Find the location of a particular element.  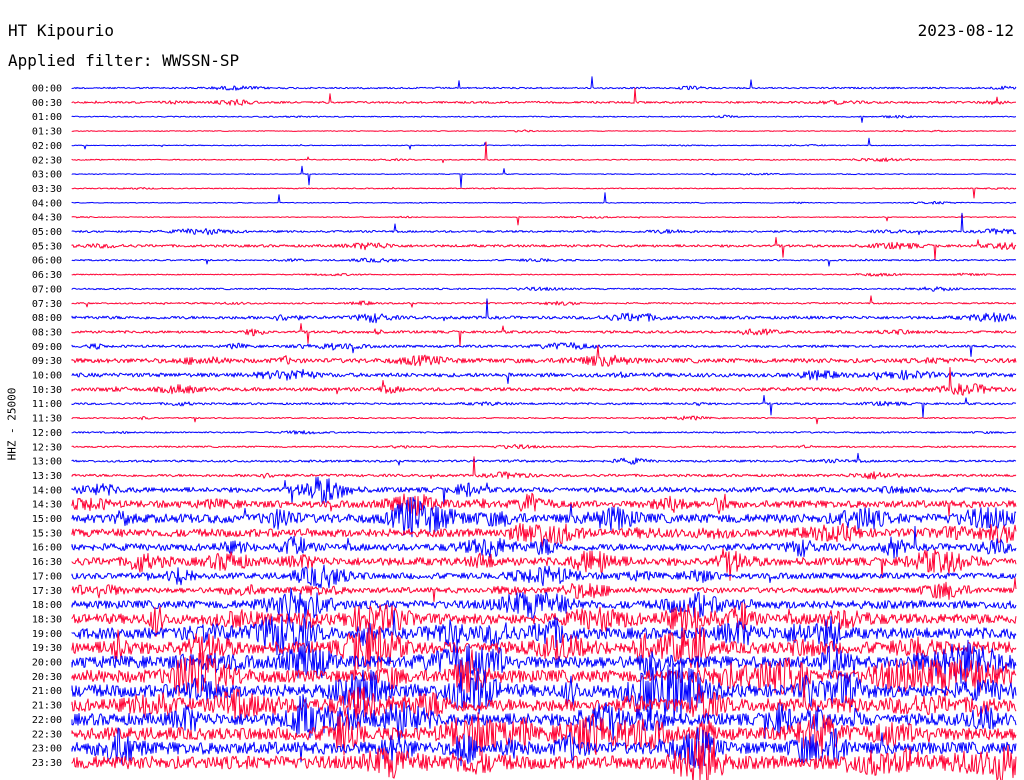

time-tick-label: 06:00 is located at coordinates (47, 261).